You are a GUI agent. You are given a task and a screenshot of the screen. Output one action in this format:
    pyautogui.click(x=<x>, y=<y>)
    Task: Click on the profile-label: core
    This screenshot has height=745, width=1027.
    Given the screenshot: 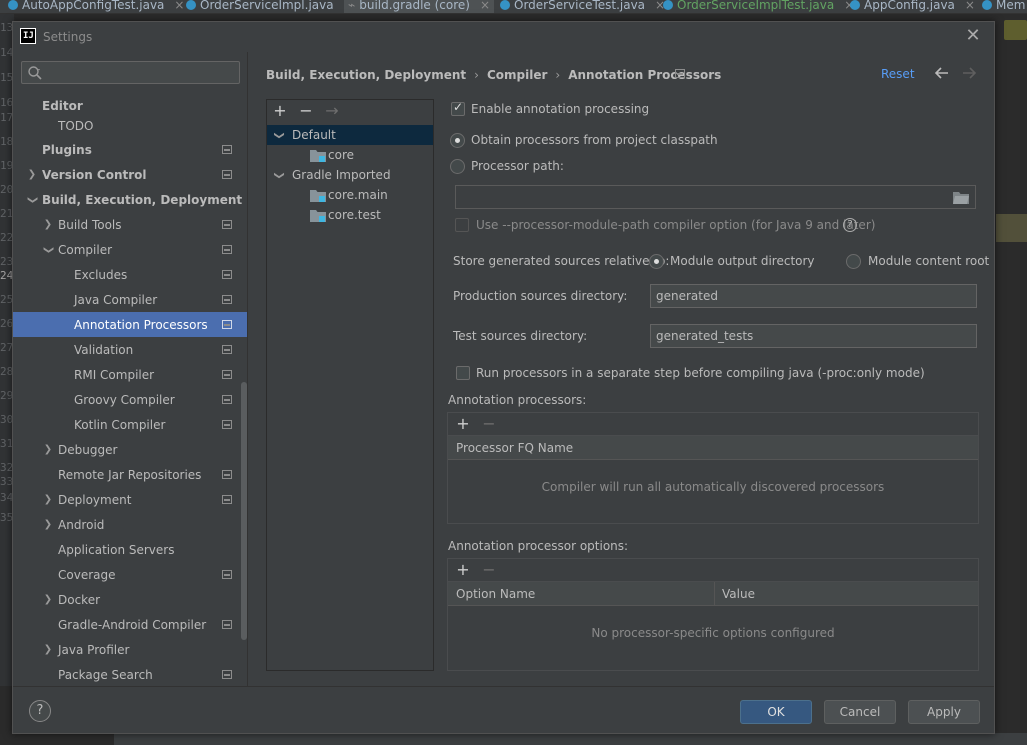 What is the action you would take?
    pyautogui.click(x=341, y=155)
    